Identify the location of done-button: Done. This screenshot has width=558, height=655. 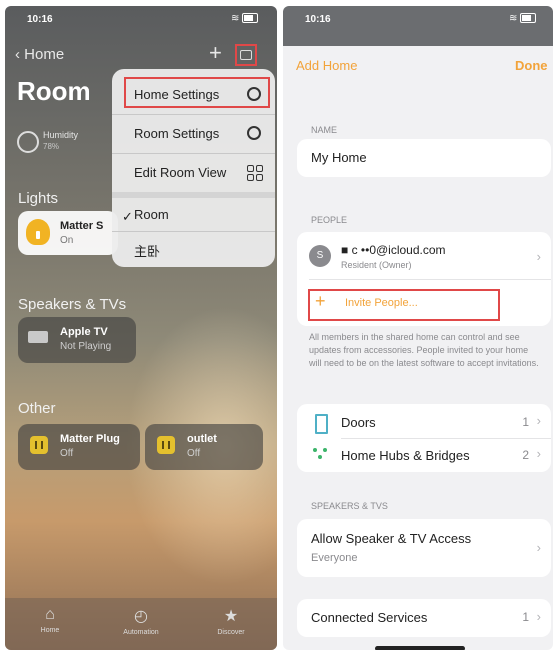
(531, 65).